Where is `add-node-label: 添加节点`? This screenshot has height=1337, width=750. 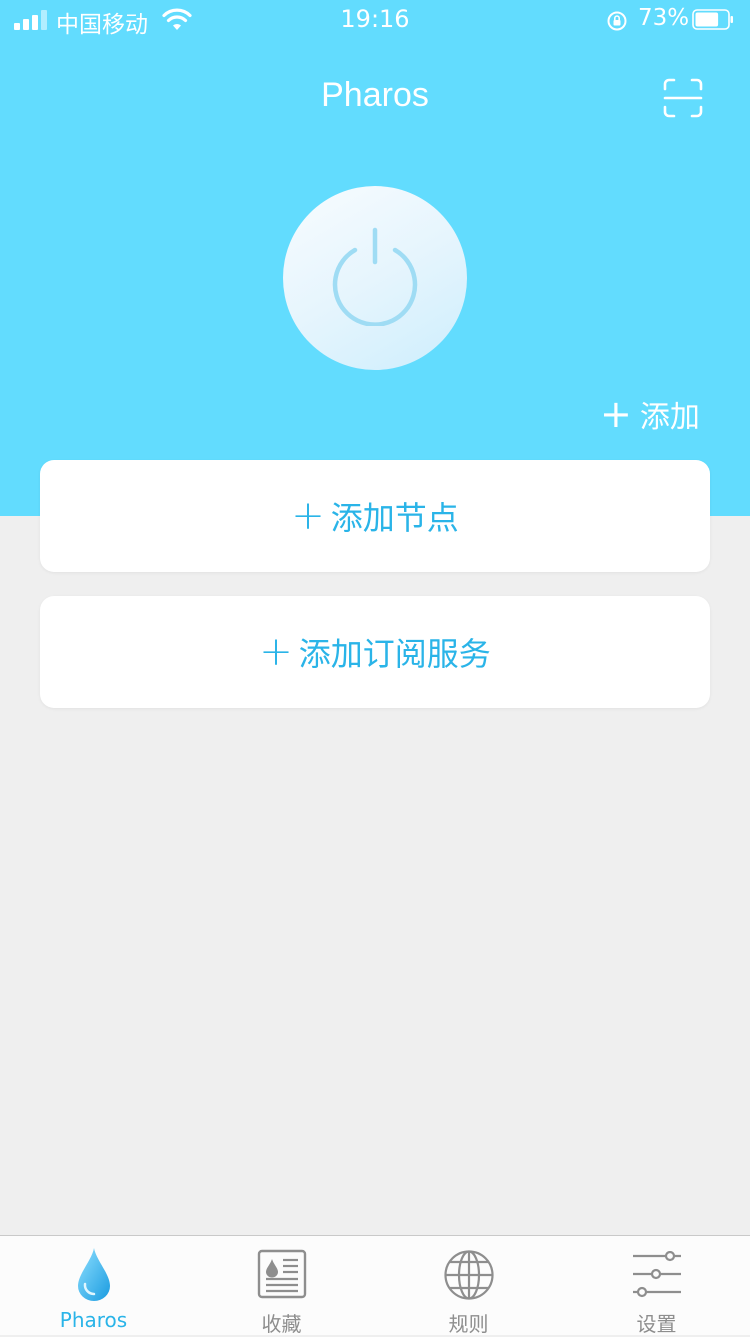
add-node-label: 添加节点 is located at coordinates (394, 518).